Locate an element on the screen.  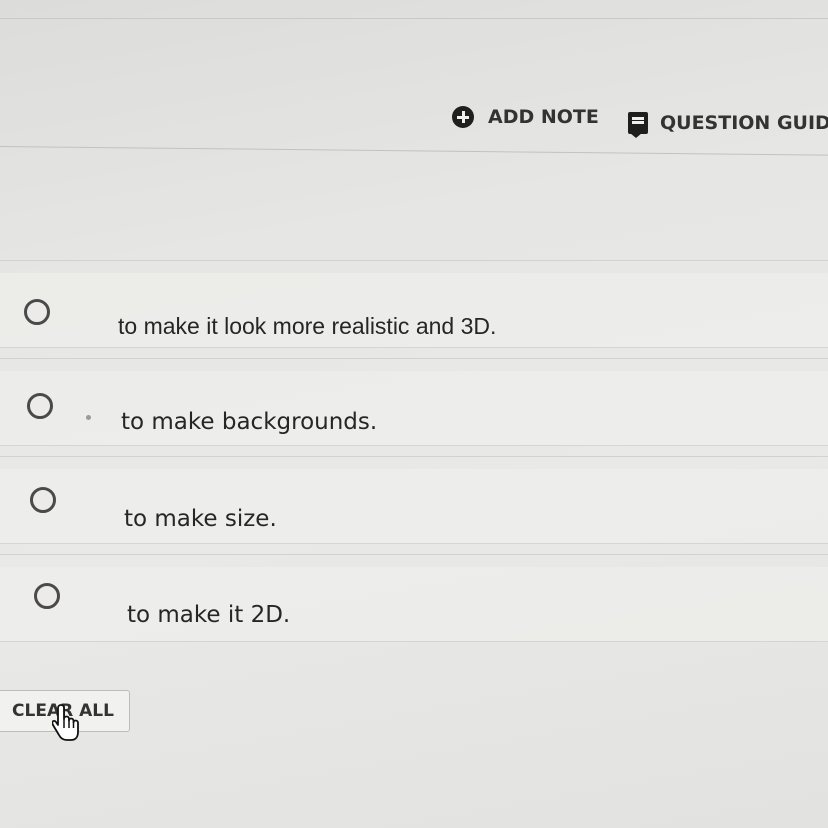
option-label: to make it 2D. is located at coordinates (209, 615).